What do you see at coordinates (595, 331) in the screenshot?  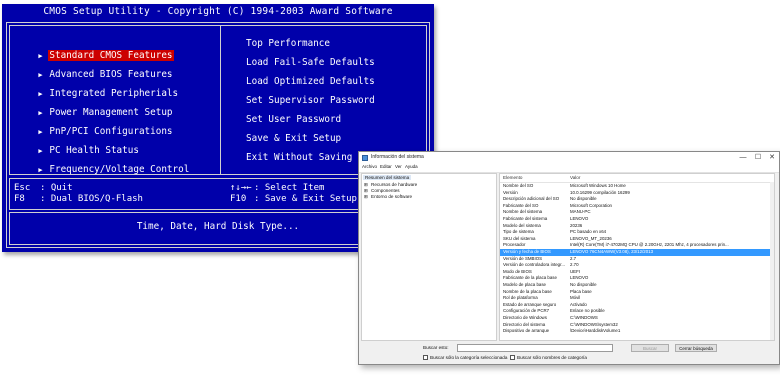 I see `row-value: \Device\HarddiskVolume1` at bounding box center [595, 331].